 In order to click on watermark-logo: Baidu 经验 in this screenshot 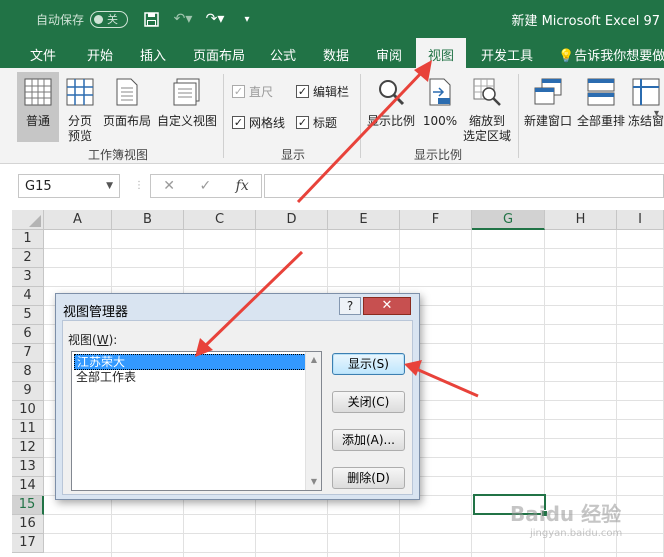, I will do `click(566, 514)`.